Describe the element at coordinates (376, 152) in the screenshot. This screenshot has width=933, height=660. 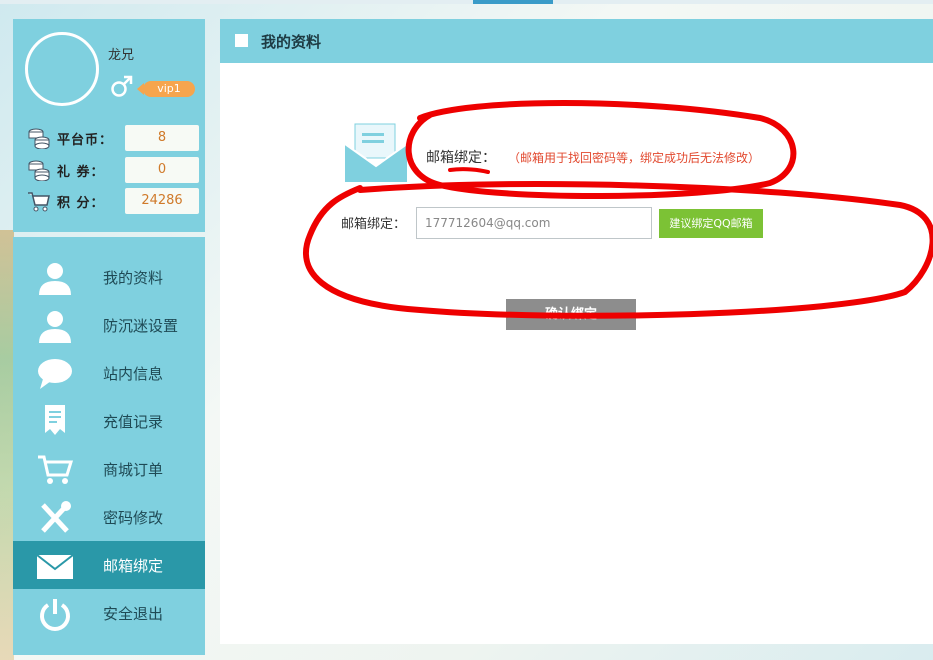
I see `envelope-icon` at that location.